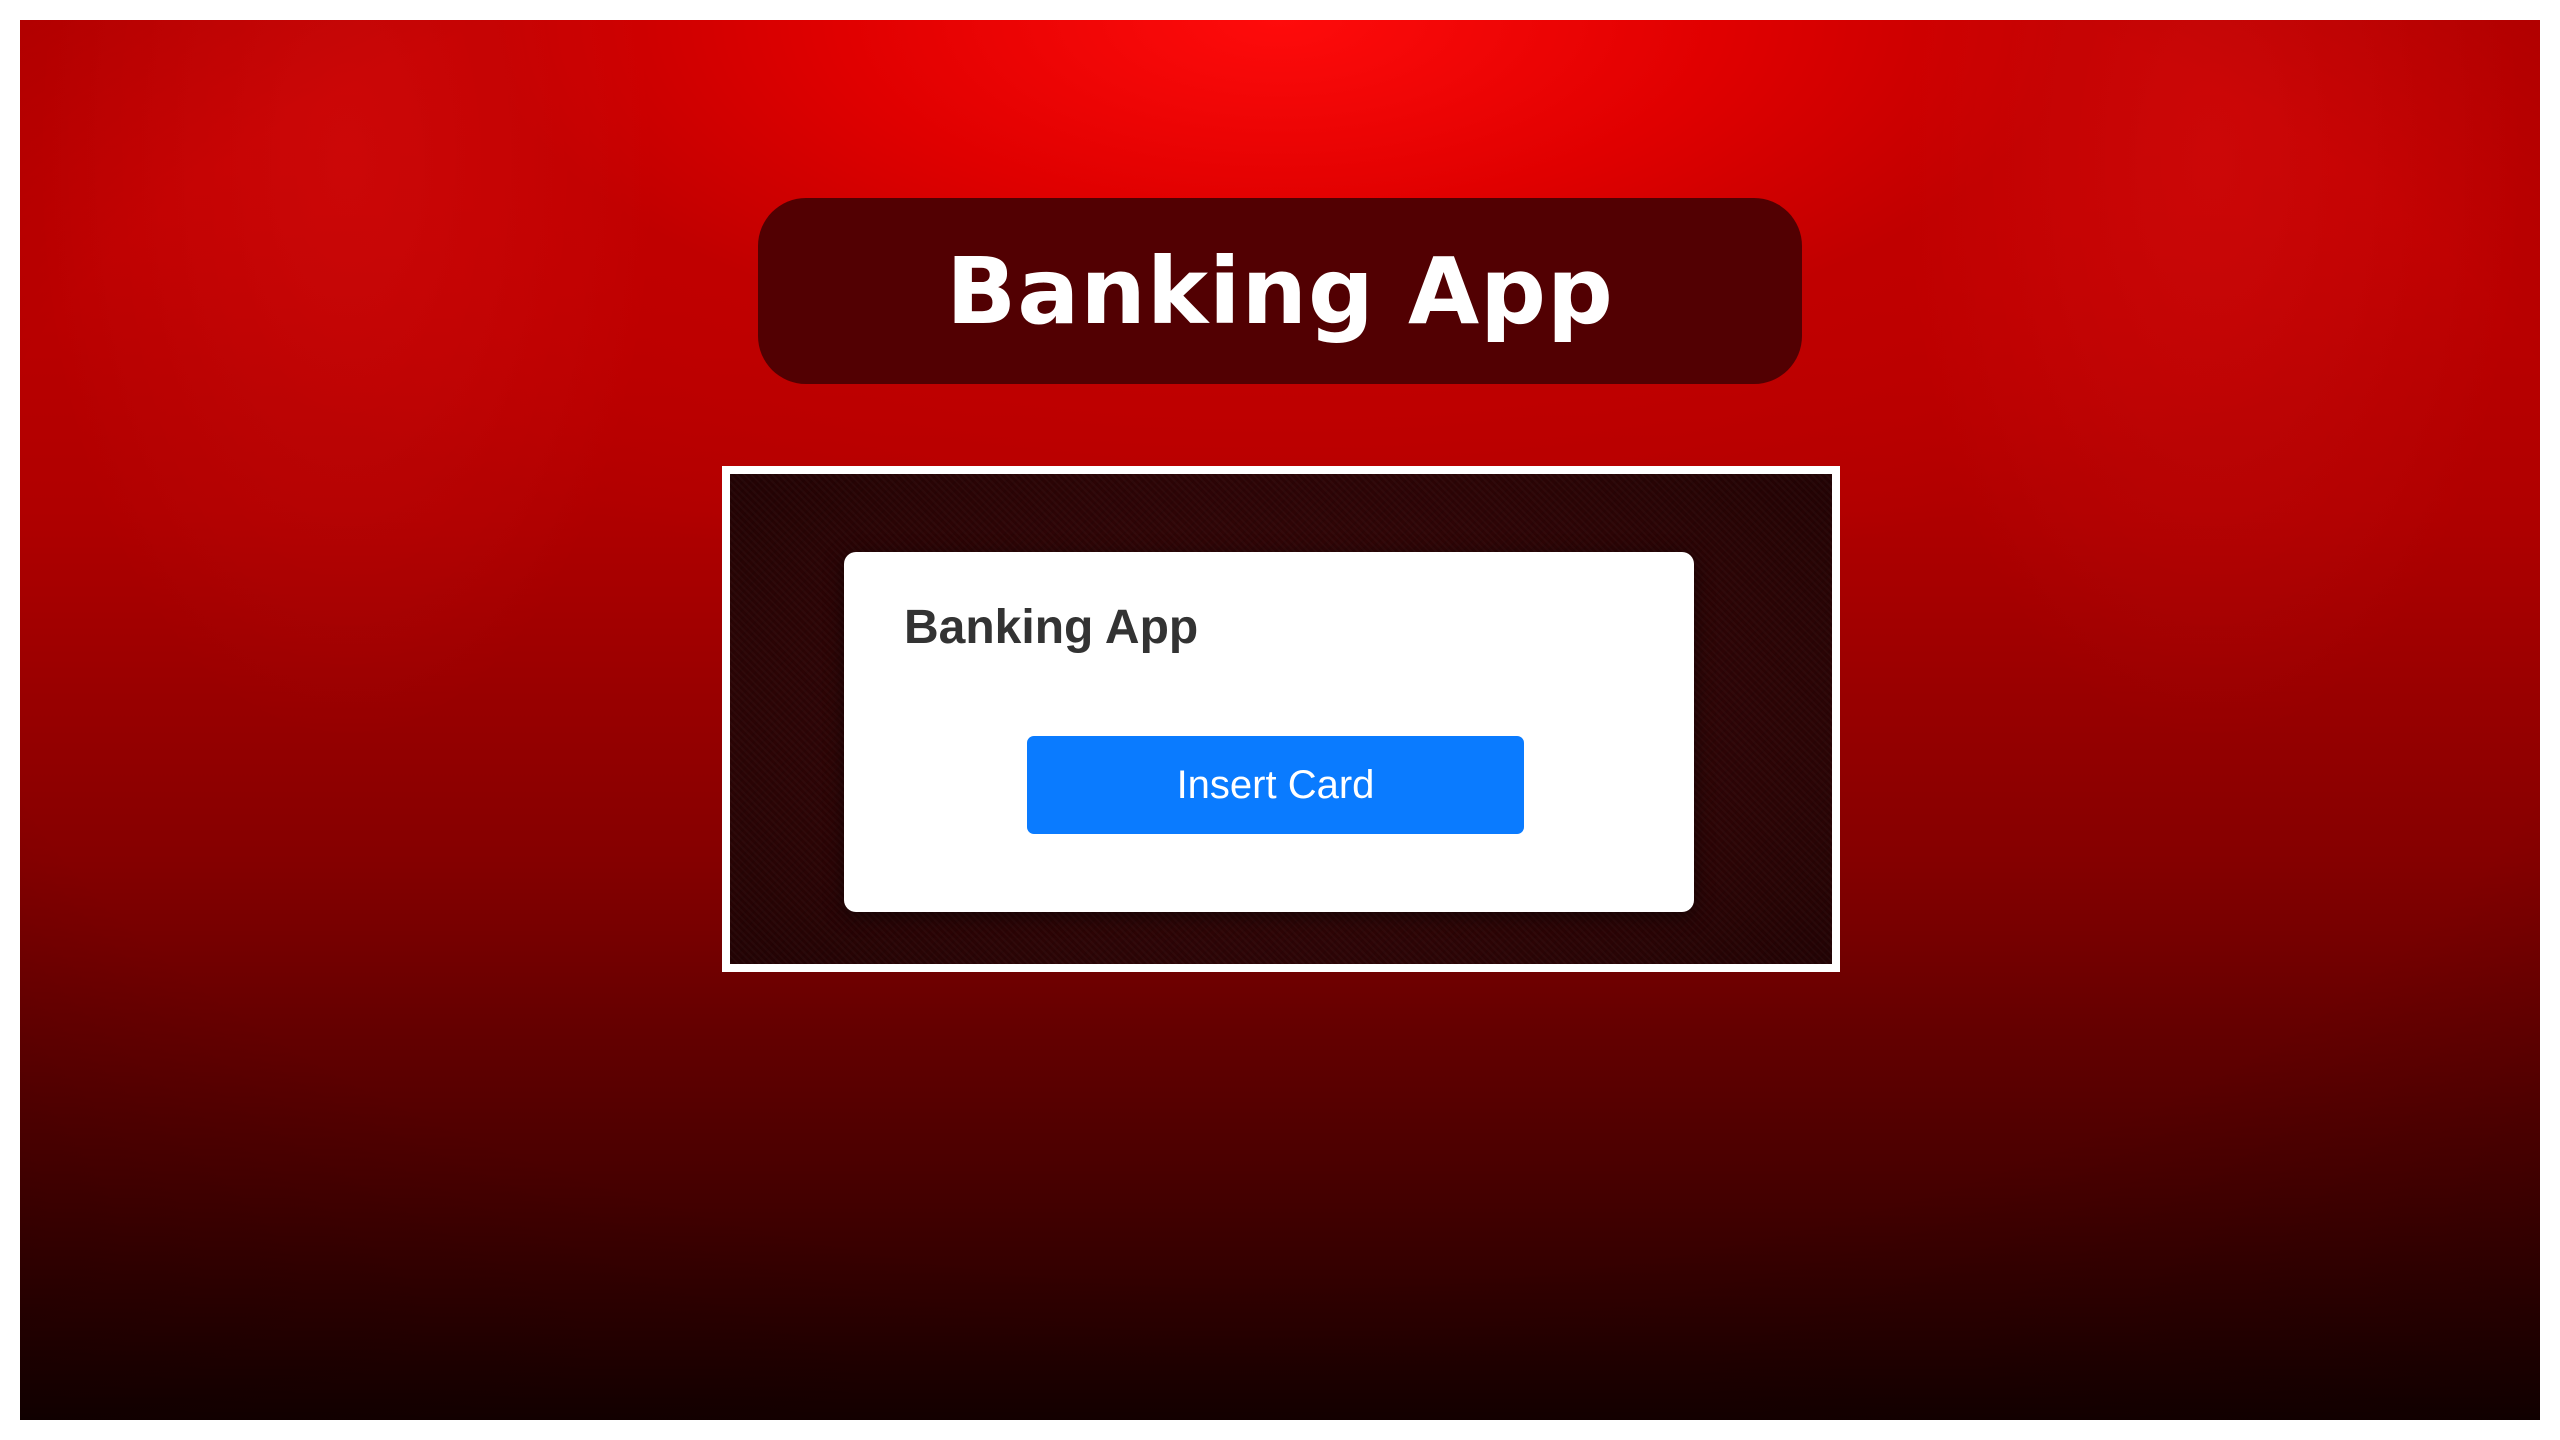 The image size is (2560, 1440). I want to click on app-title: Banking App, so click(1051, 627).